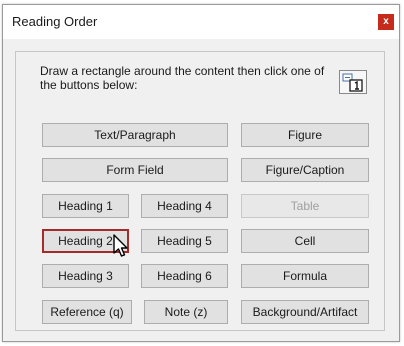  Describe the element at coordinates (353, 82) in the screenshot. I see `reading-order-tool-icon` at that location.